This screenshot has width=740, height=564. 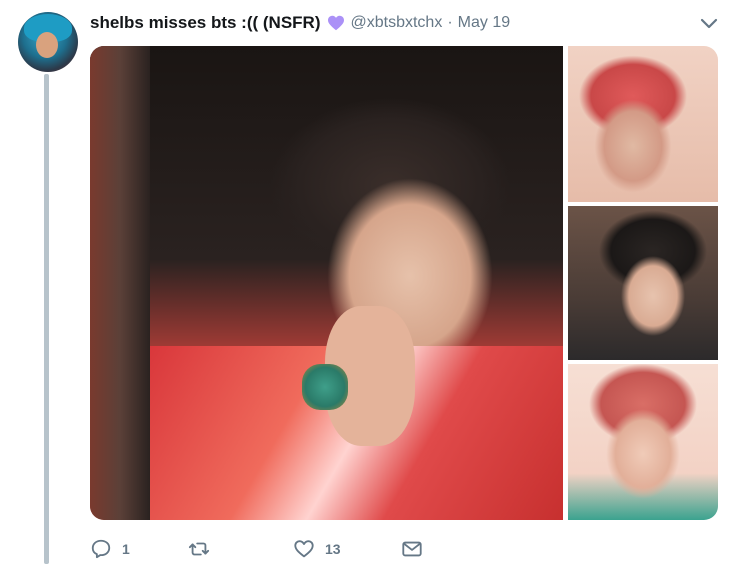 I want to click on like-icon, so click(x=304, y=549).